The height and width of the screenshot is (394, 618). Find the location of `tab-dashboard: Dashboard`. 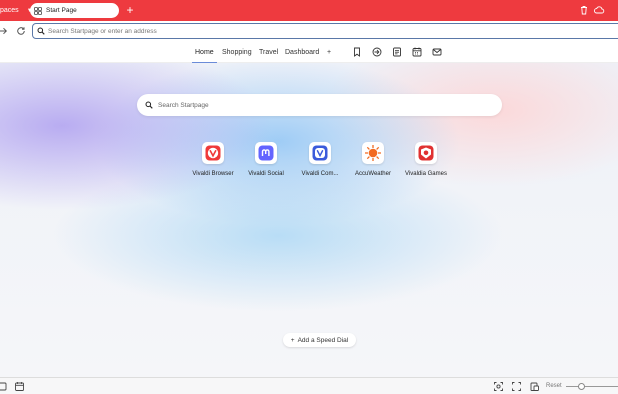

tab-dashboard: Dashboard is located at coordinates (302, 52).